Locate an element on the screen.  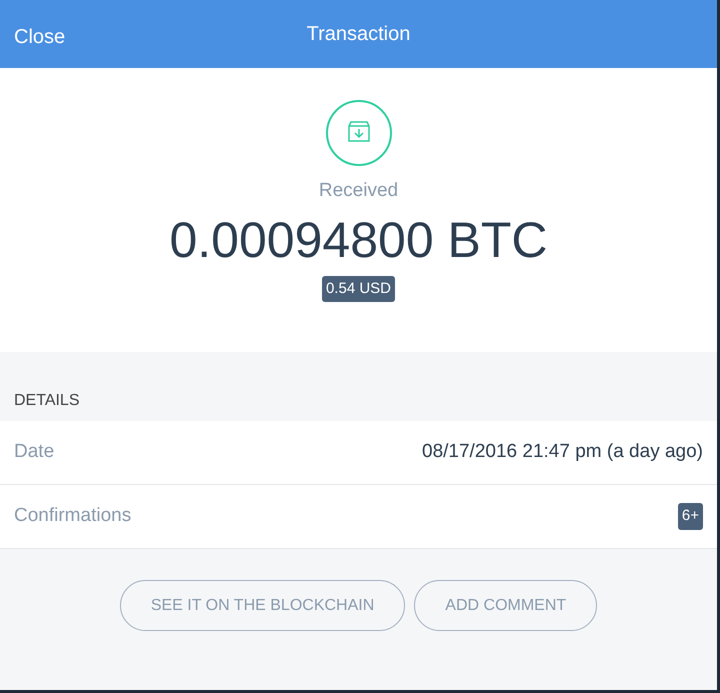
detail-label: Confirmations is located at coordinates (73, 516).